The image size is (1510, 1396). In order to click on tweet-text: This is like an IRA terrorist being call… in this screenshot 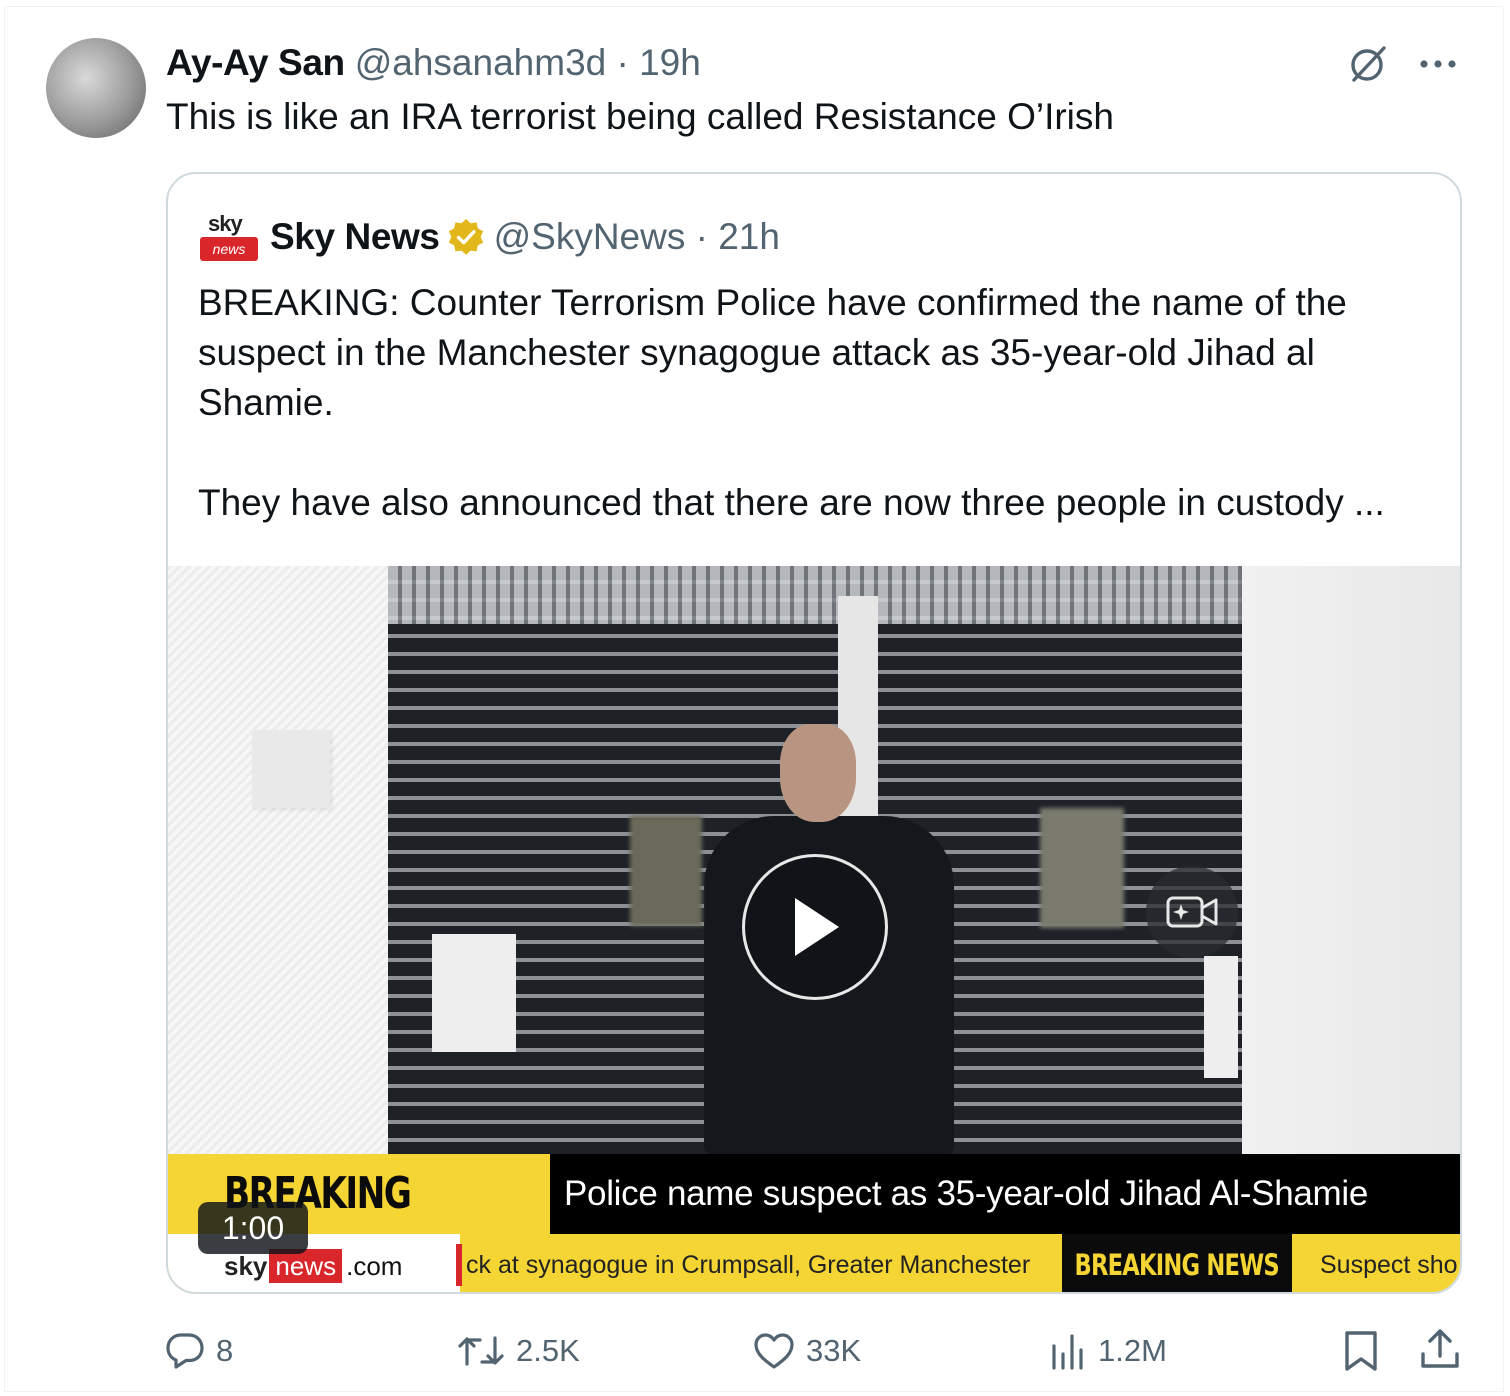, I will do `click(640, 116)`.